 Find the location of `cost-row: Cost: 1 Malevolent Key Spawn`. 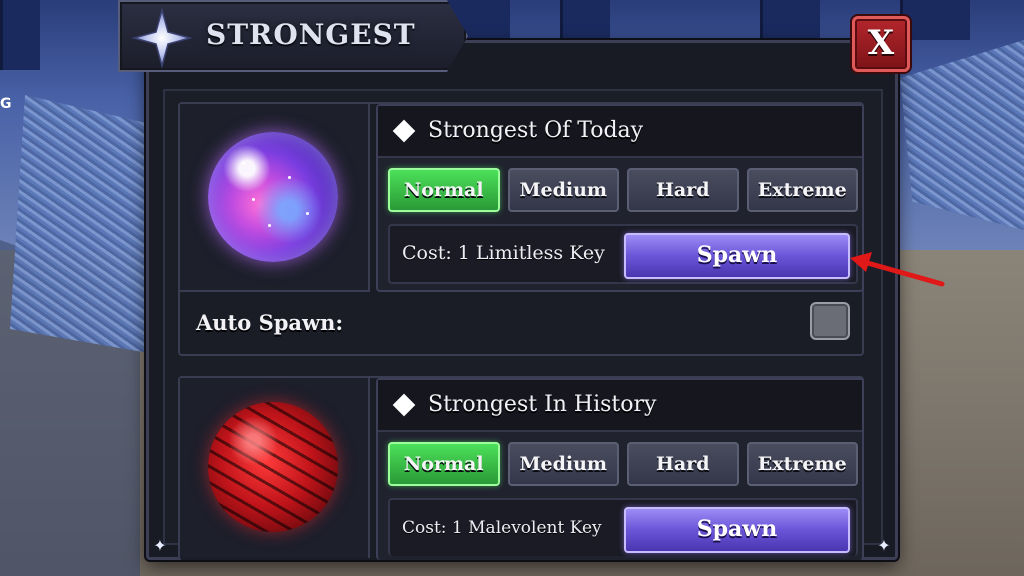

cost-row: Cost: 1 Malevolent Key Spawn is located at coordinates (623, 527).